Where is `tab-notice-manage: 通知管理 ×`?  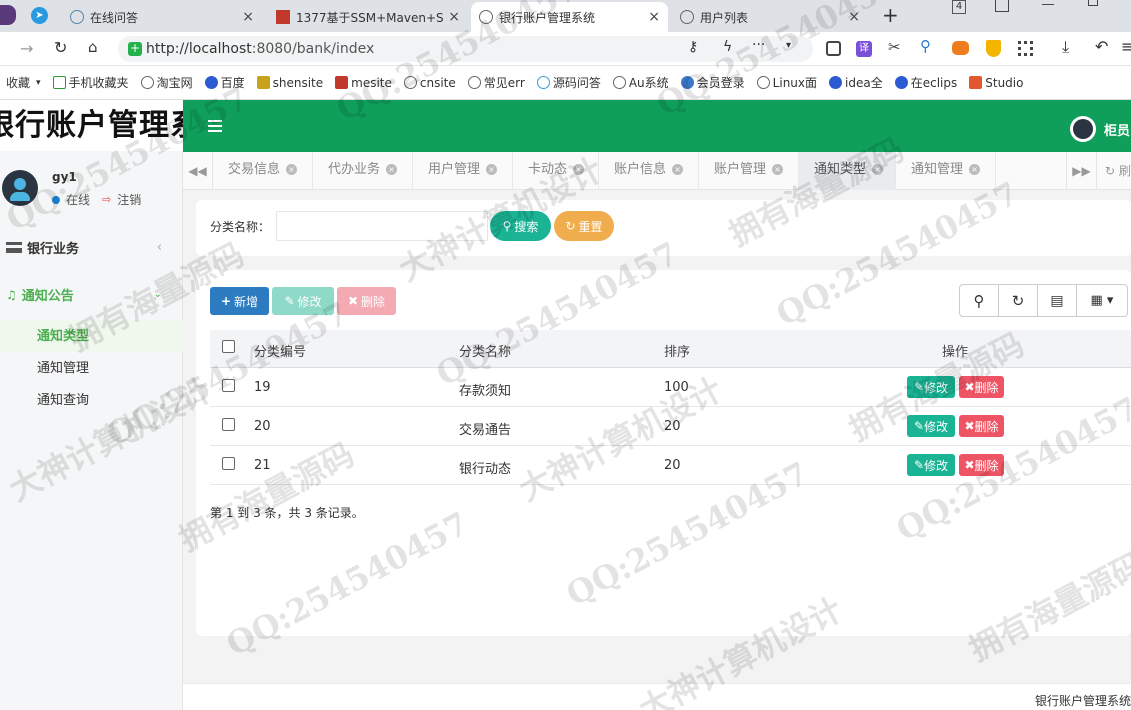 tab-notice-manage: 通知管理 × is located at coordinates (946, 171).